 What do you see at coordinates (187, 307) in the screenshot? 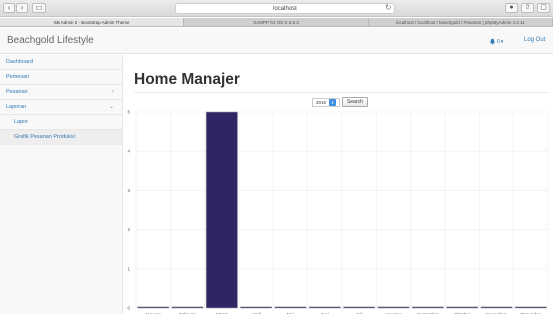
I see `bar-februari` at bounding box center [187, 307].